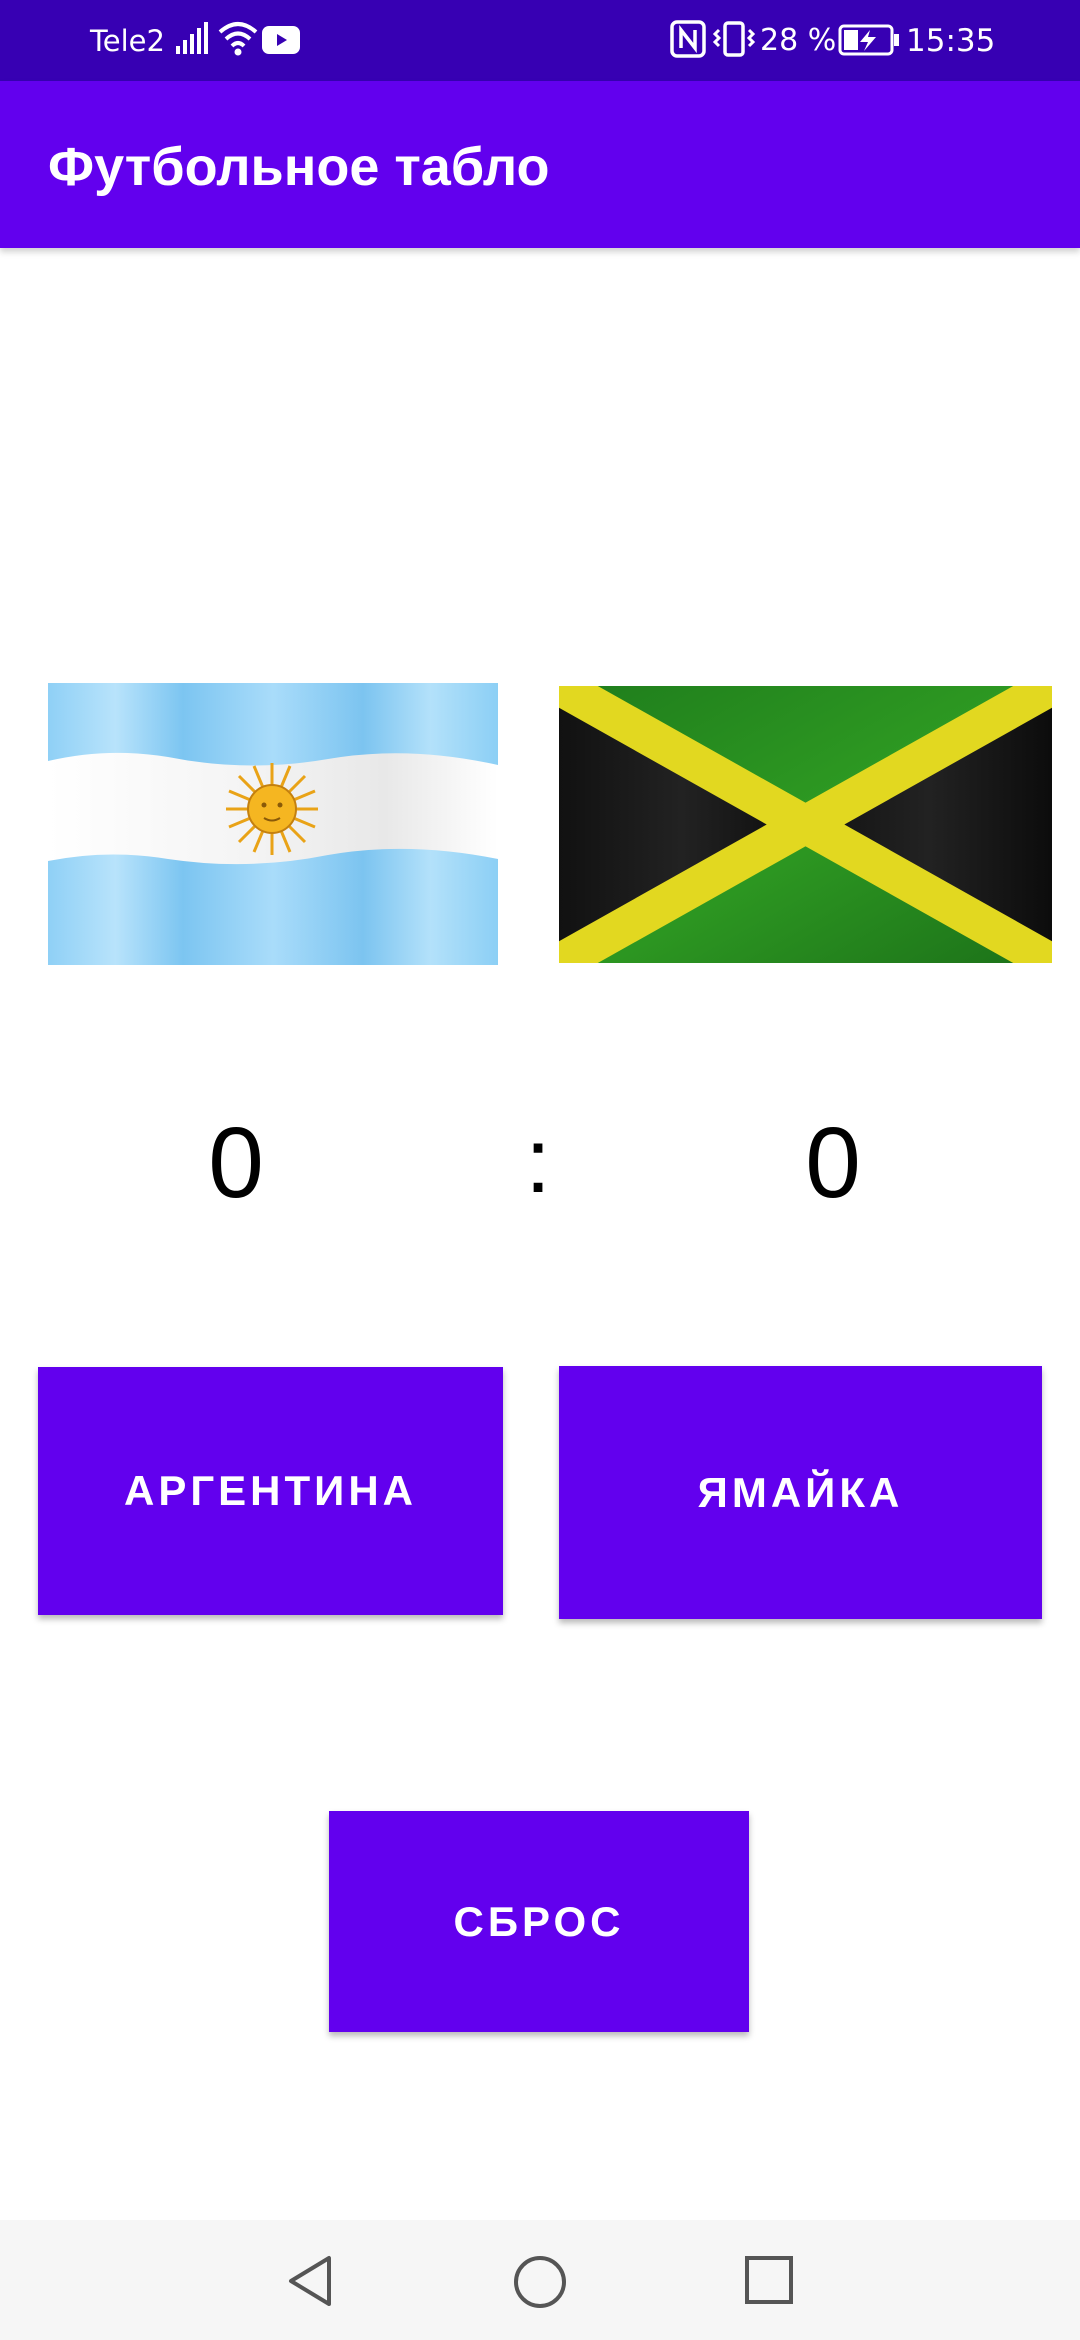 The image size is (1080, 2340). I want to click on home-icon, so click(540, 2282).